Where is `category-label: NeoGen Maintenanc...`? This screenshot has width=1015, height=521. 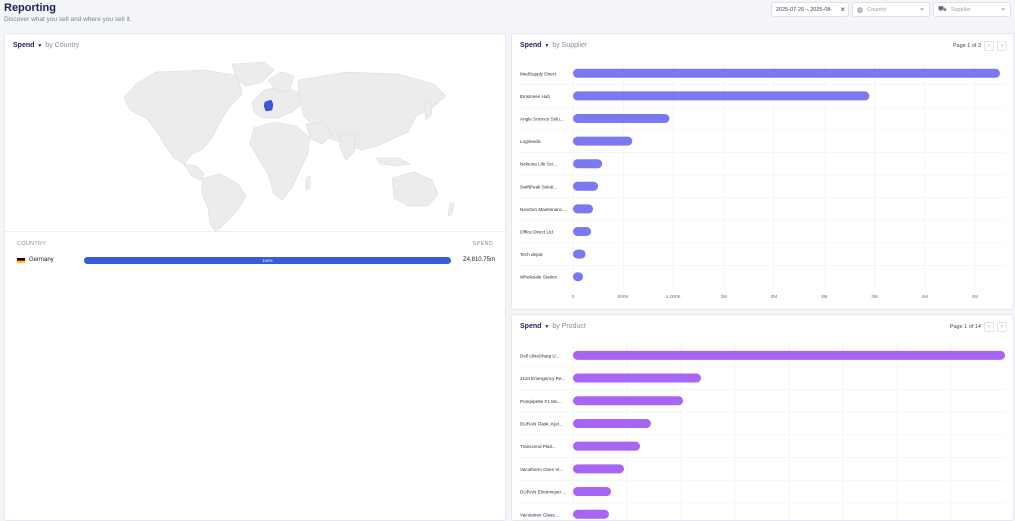
category-label: NeoGen Maintenanc... is located at coordinates (543, 209).